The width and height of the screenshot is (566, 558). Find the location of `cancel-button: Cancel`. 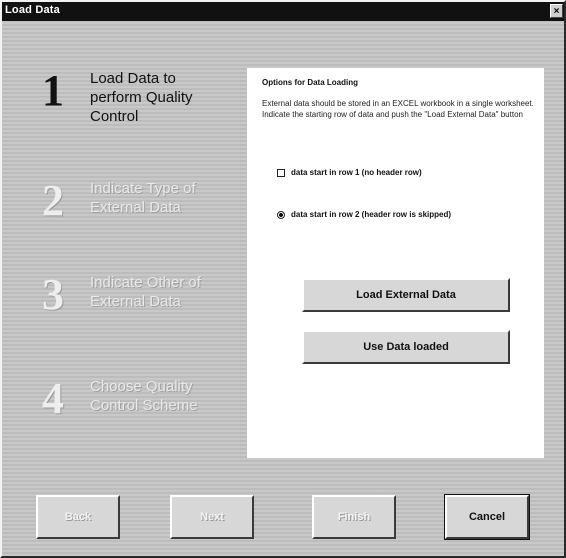

cancel-button: Cancel is located at coordinates (487, 517).